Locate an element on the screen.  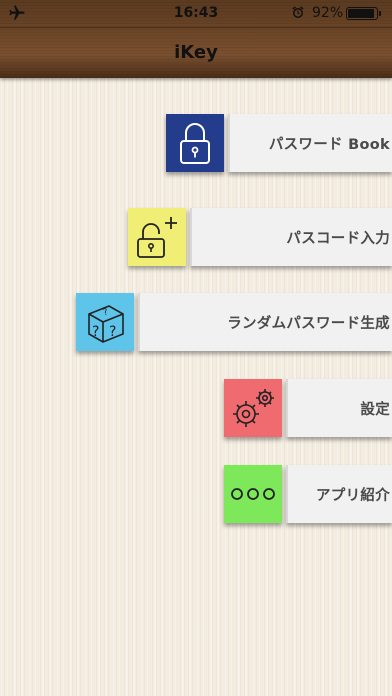
menu-icon-box: ? ? ? is located at coordinates (105, 322).